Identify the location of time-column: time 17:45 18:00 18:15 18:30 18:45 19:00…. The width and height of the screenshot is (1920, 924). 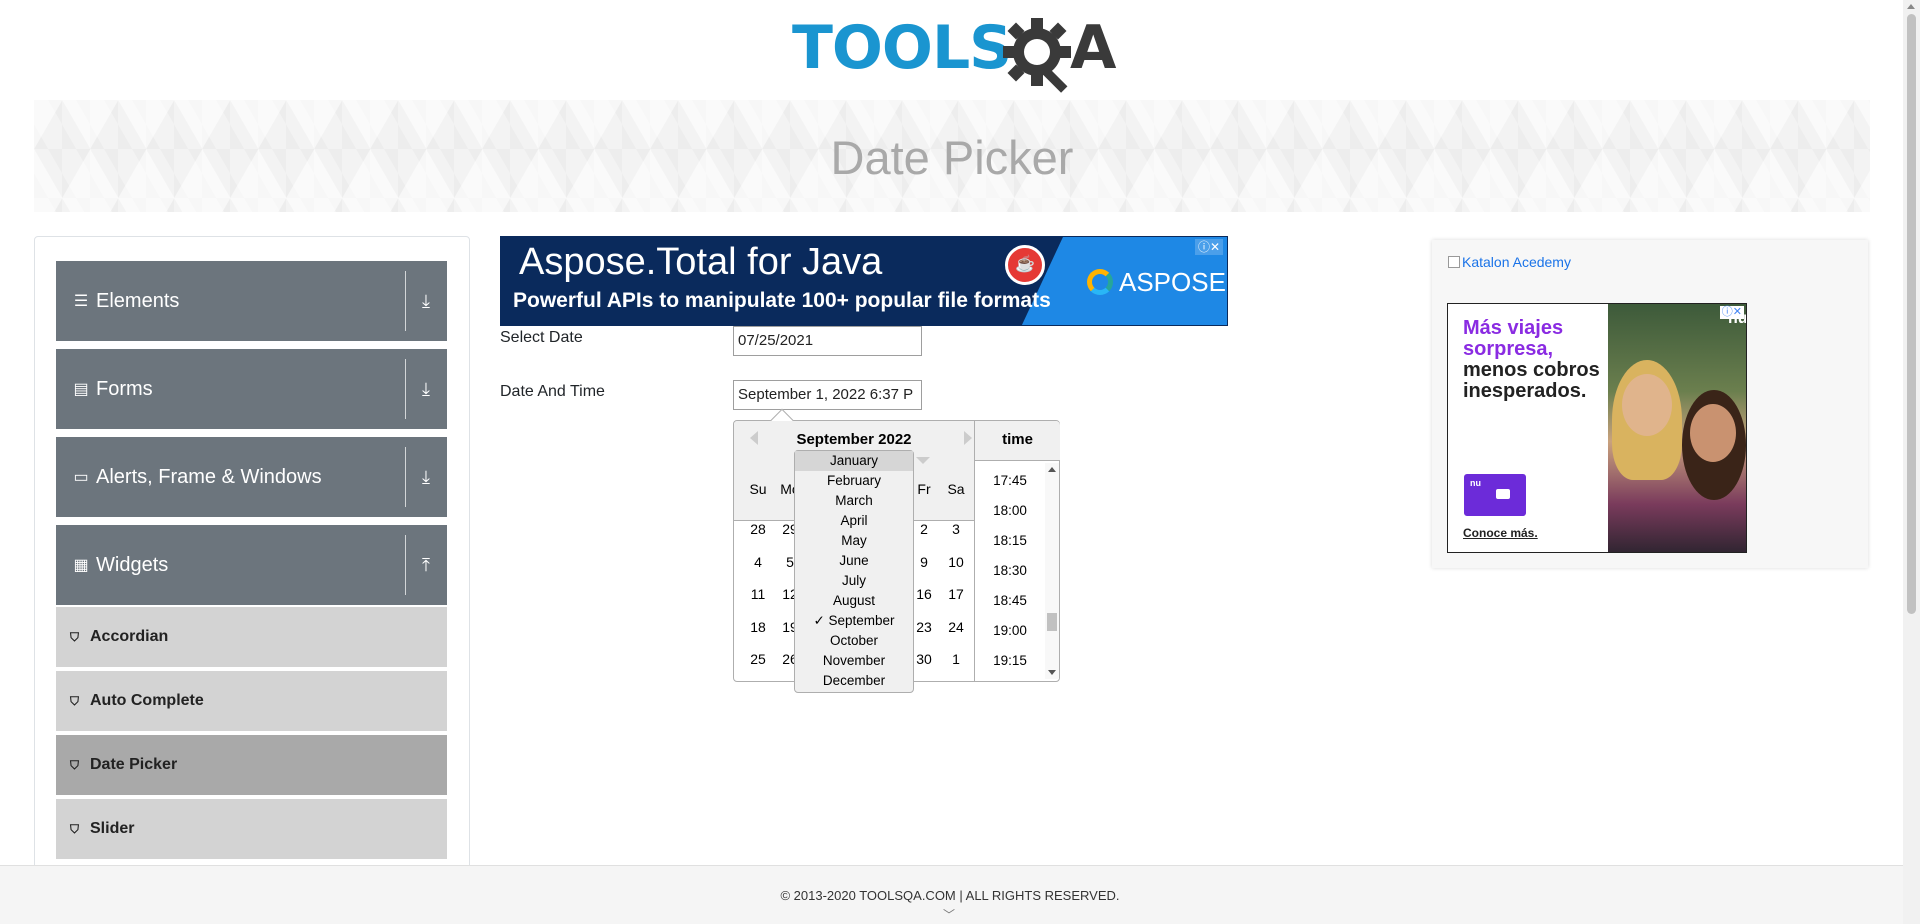
(1017, 551).